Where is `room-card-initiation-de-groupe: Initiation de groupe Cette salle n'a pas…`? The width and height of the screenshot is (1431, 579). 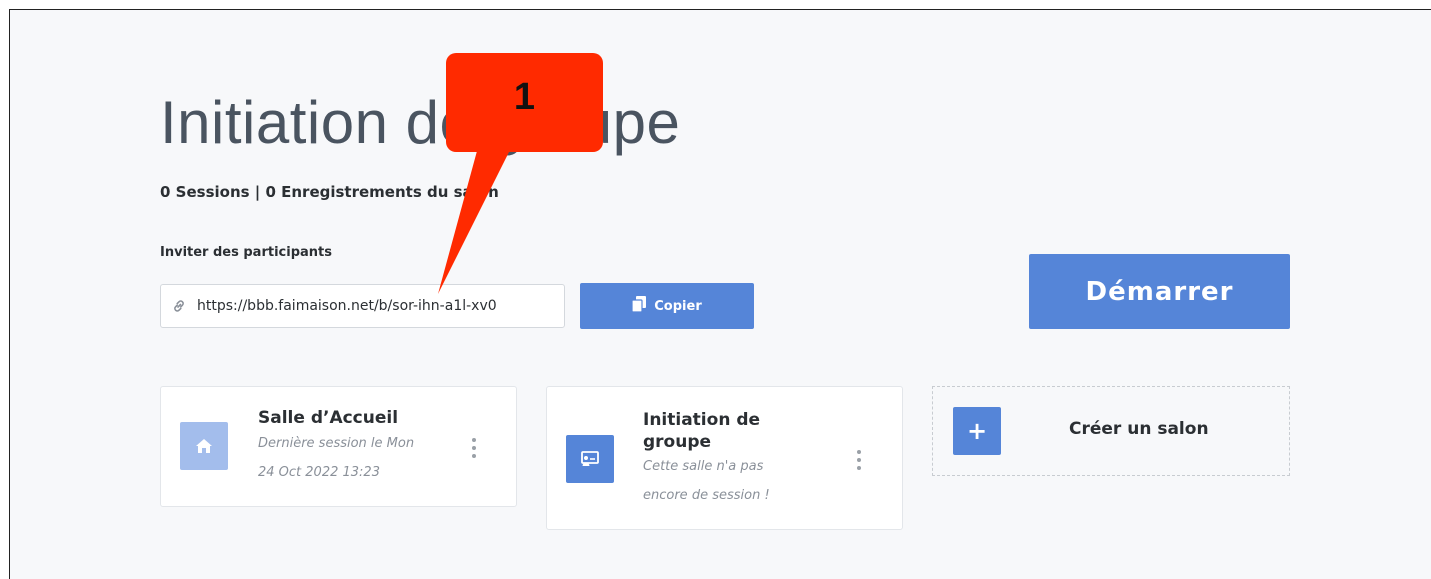
room-card-initiation-de-groupe: Initiation de groupe Cette salle n'a pas… is located at coordinates (724, 458).